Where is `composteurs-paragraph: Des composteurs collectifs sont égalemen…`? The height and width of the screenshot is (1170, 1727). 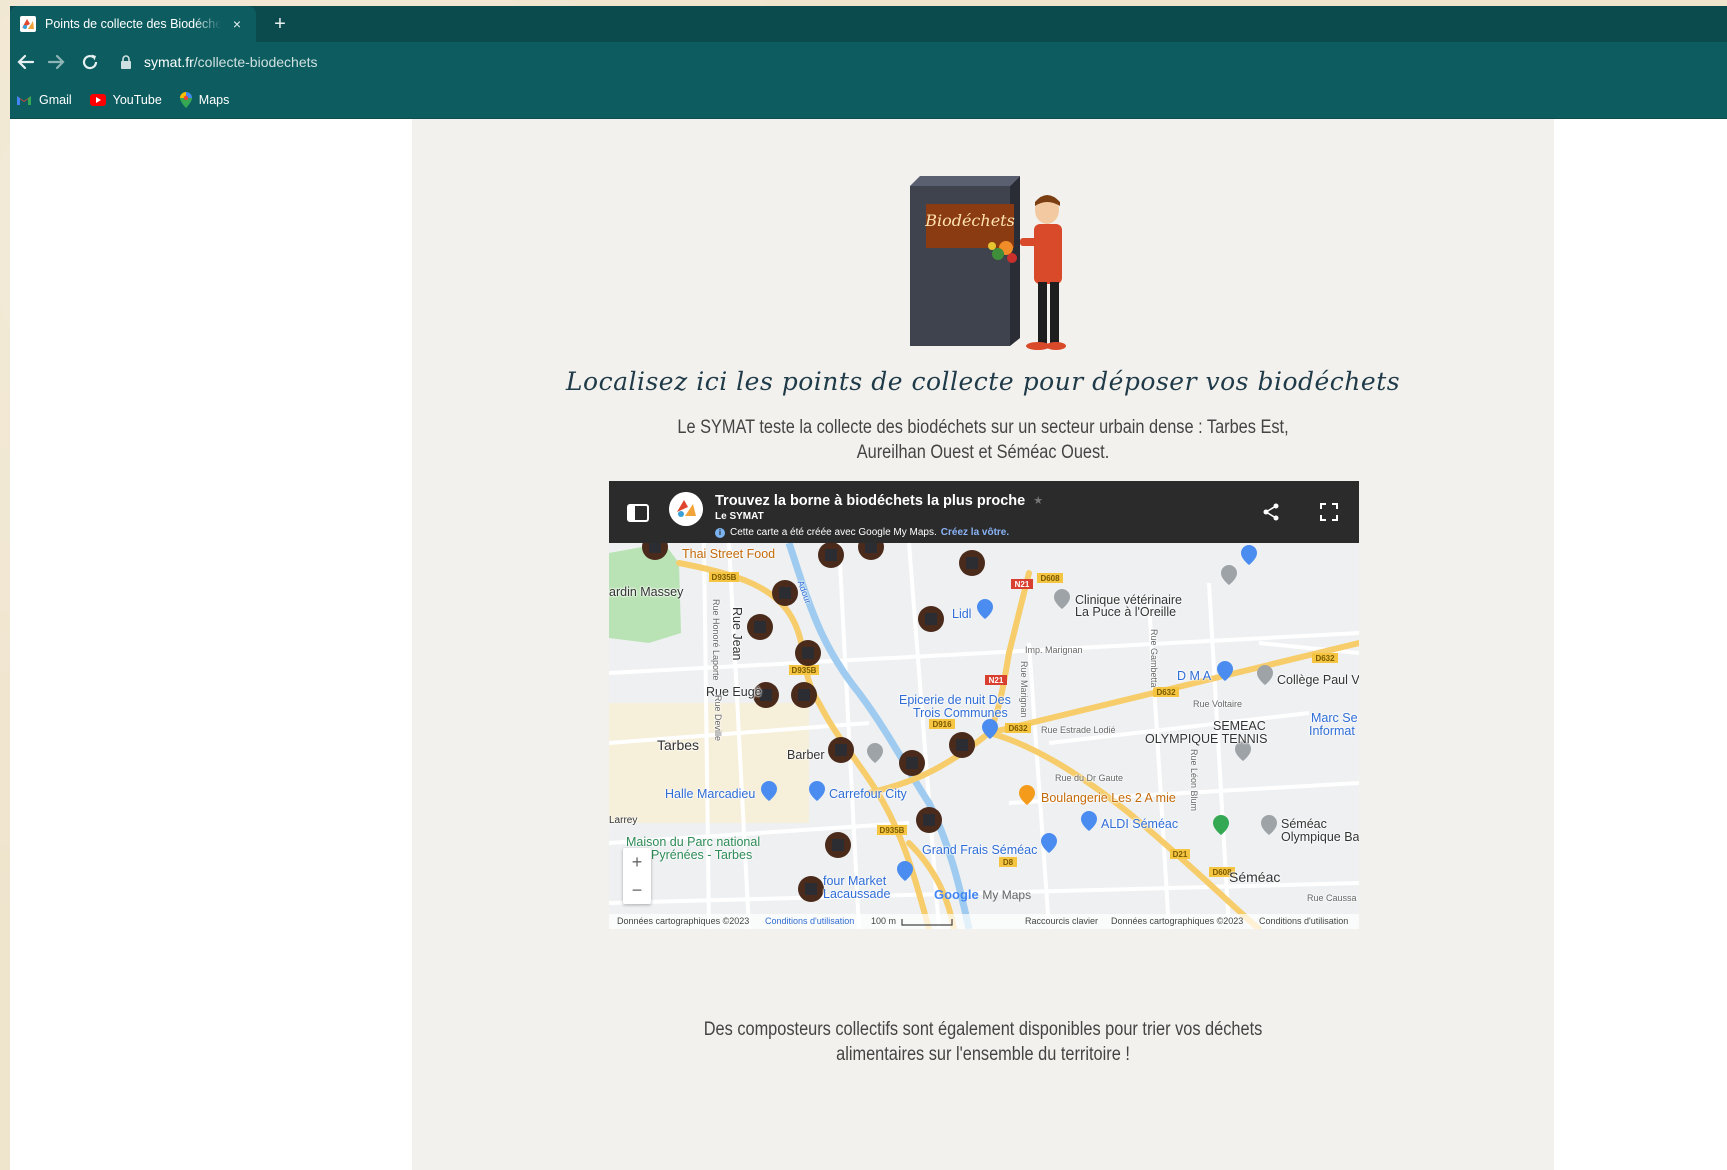
composteurs-paragraph: Des composteurs collectifs sont égalemen… is located at coordinates (983, 1042).